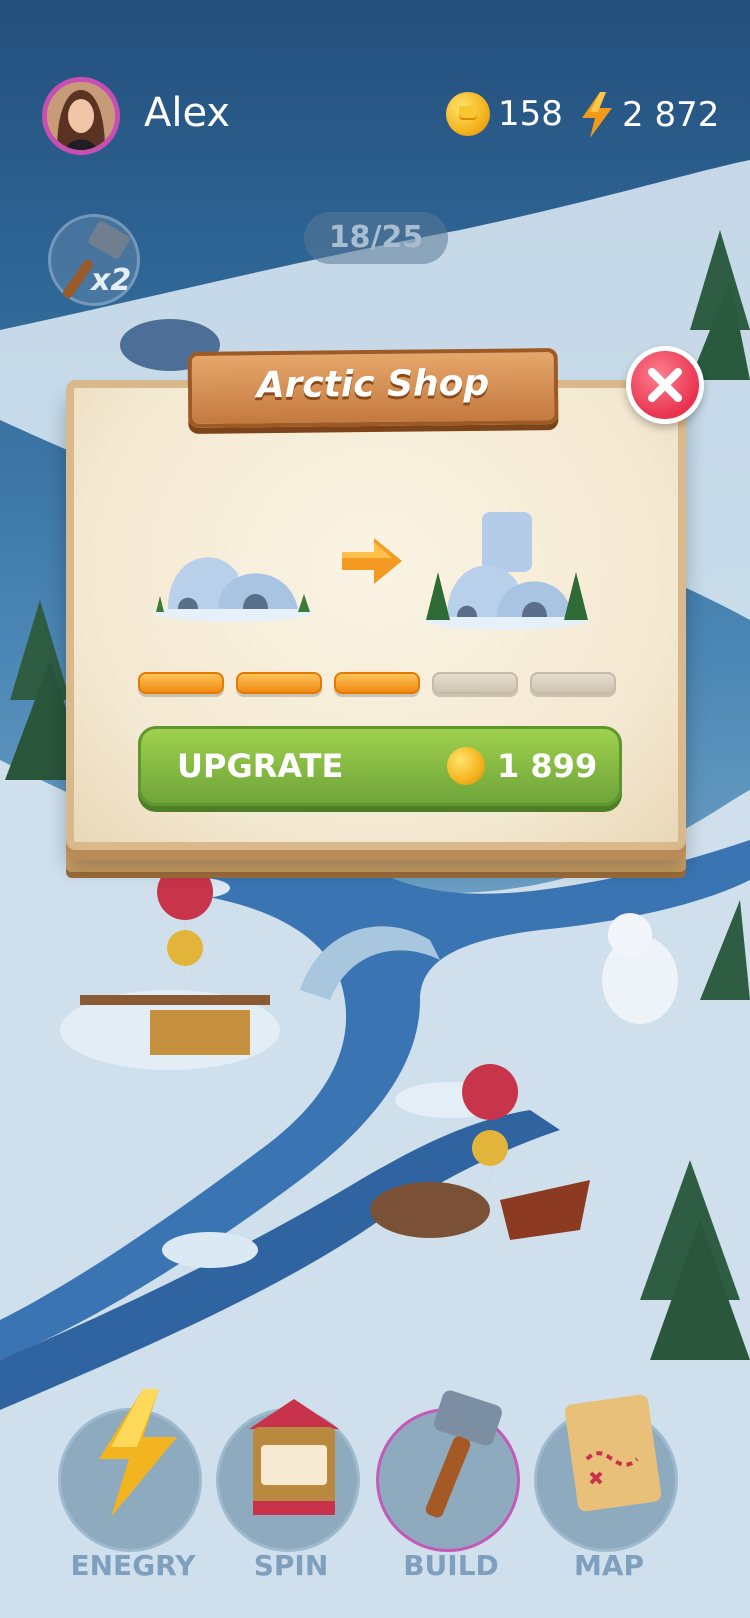 This screenshot has height=1618, width=750. Describe the element at coordinates (671, 115) in the screenshot. I see `energy-count: 2 872` at that location.